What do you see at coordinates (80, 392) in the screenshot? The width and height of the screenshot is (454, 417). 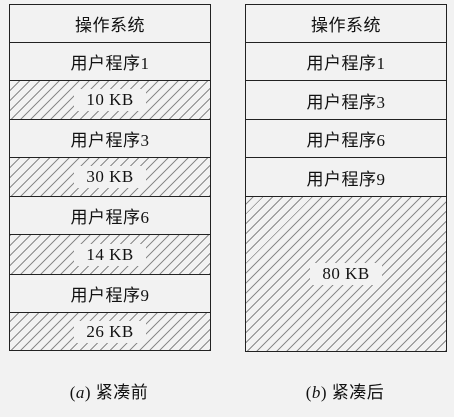 I see `caption-letter: a` at bounding box center [80, 392].